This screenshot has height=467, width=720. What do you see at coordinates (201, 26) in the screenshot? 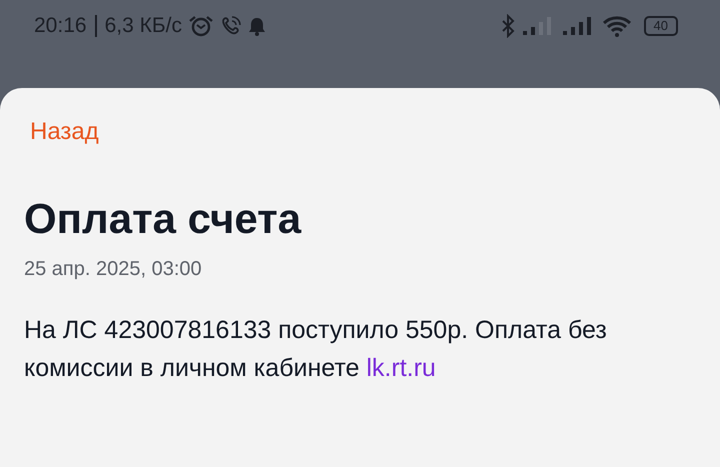
I see `alarm-clock-icon` at bounding box center [201, 26].